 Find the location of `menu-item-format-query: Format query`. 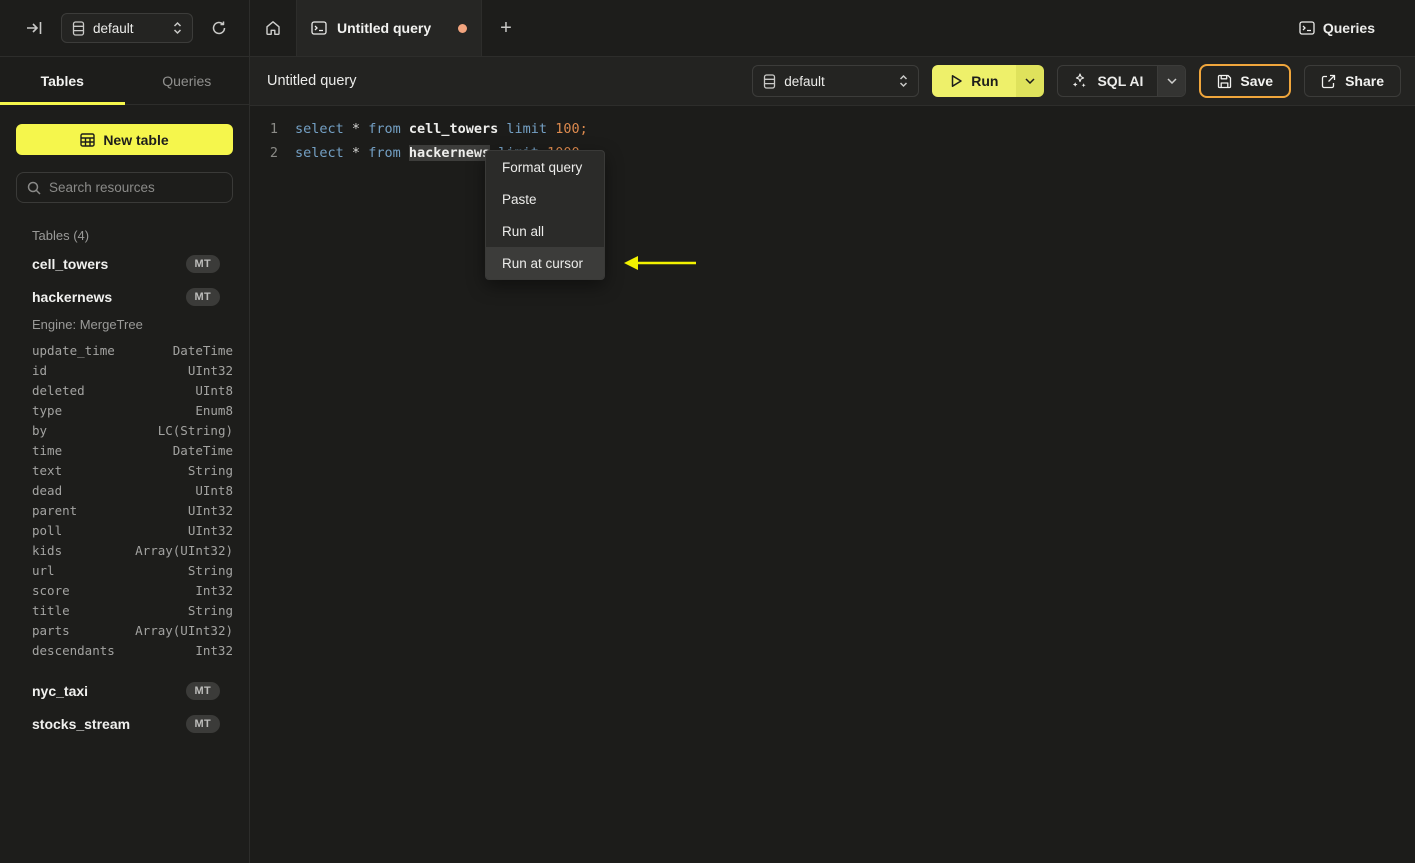

menu-item-format-query: Format query is located at coordinates (545, 167).